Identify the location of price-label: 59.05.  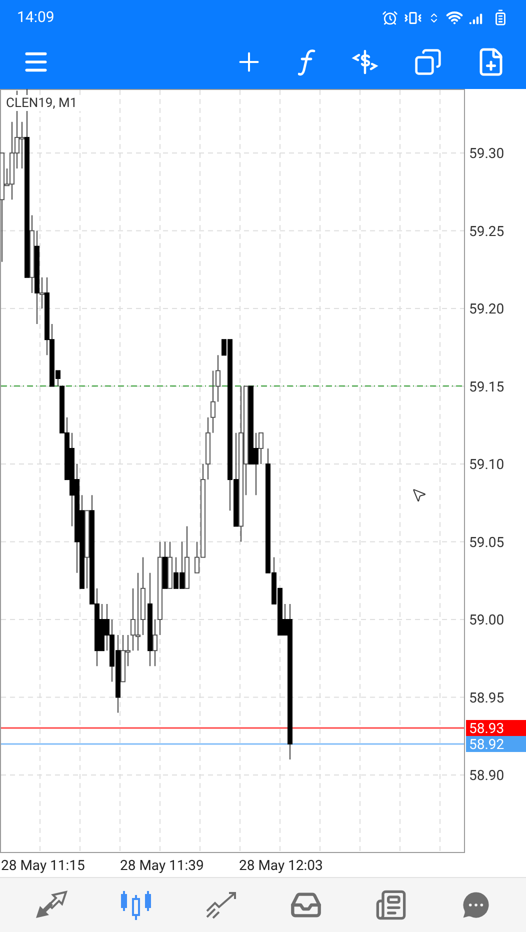
(486, 542).